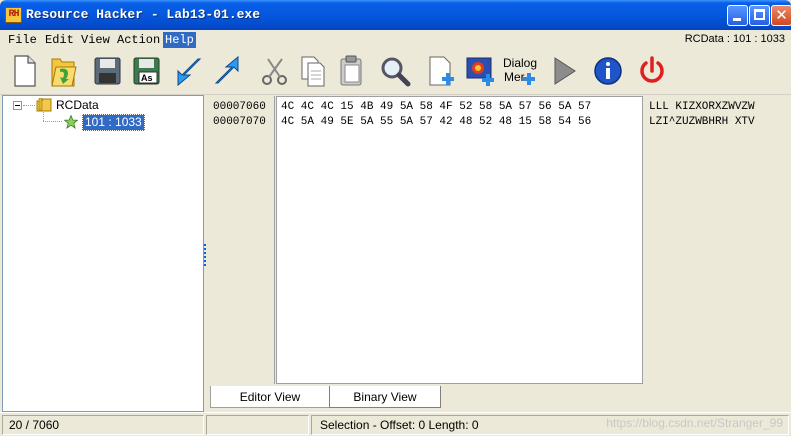 The image size is (791, 436). Describe the element at coordinates (385, 397) in the screenshot. I see `tab-binary-view: Binary View` at that location.